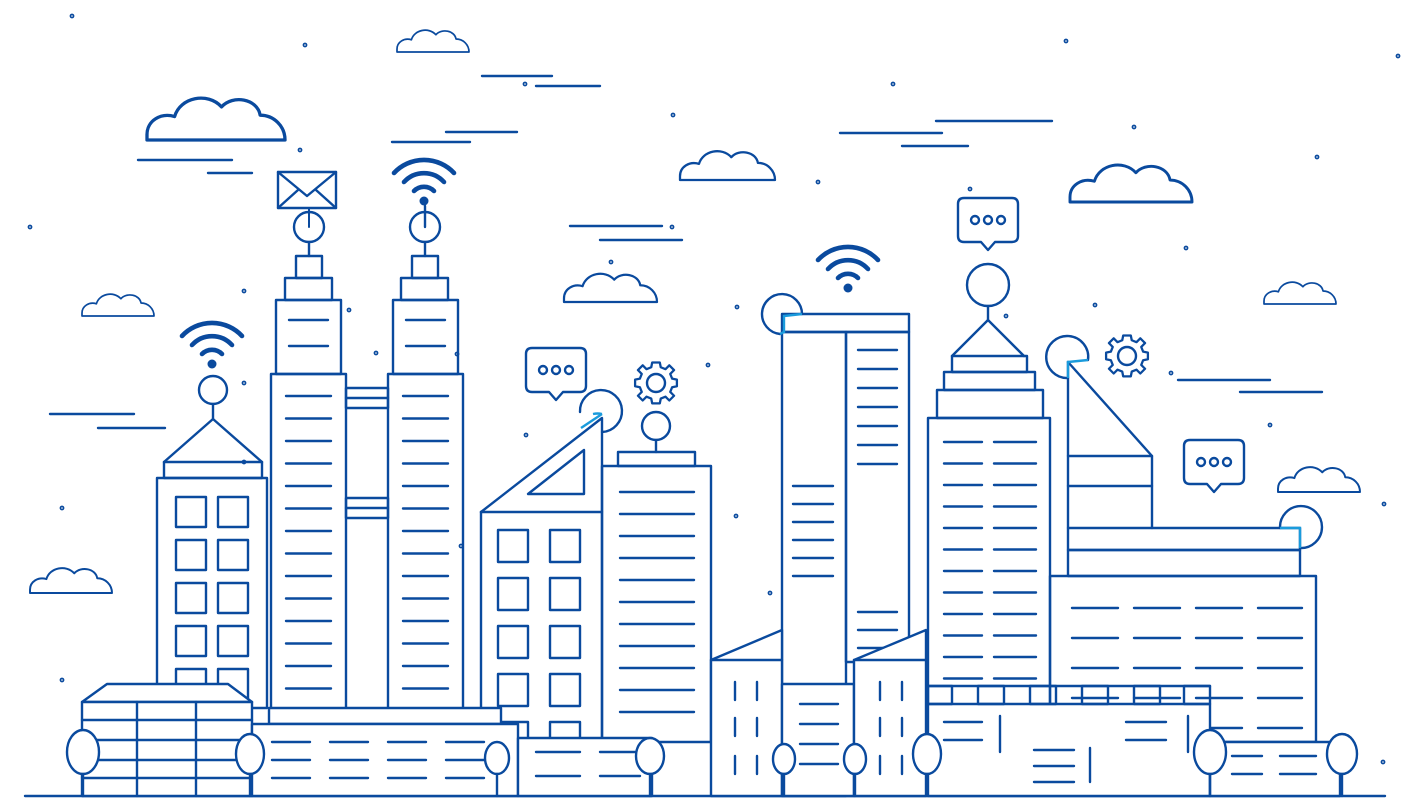 The image size is (1402, 799). What do you see at coordinates (367, 504) in the screenshot?
I see `twin-tower-window-lines` at bounding box center [367, 504].